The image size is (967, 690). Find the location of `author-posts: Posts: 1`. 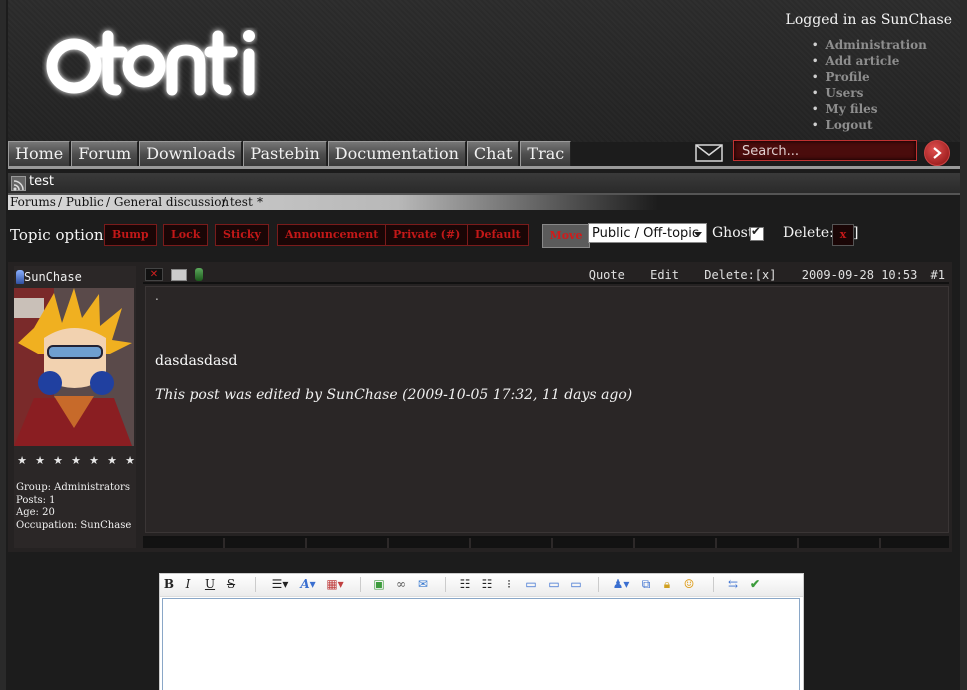

author-posts: Posts: 1 is located at coordinates (36, 500).